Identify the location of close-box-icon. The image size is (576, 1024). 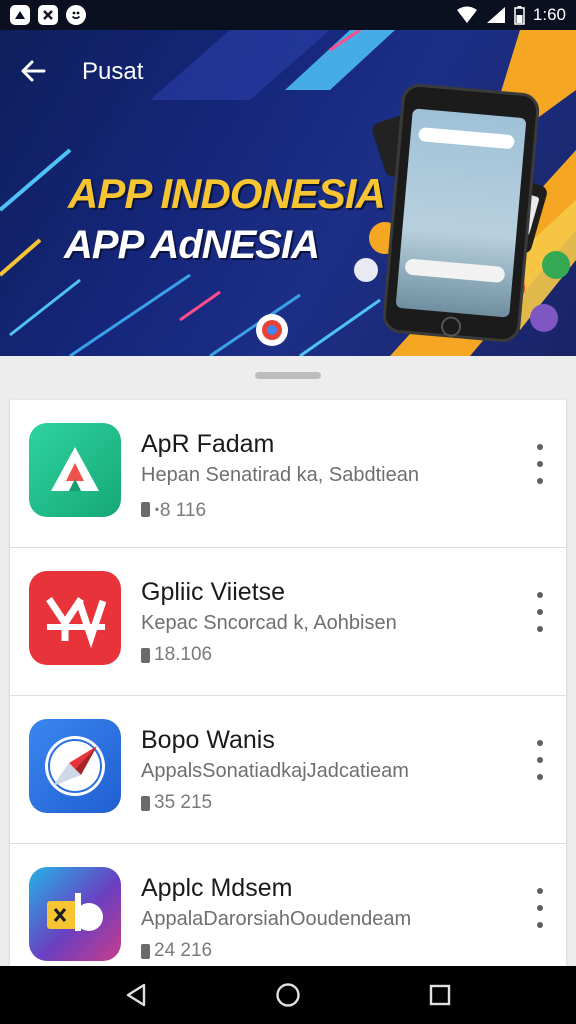
(48, 15).